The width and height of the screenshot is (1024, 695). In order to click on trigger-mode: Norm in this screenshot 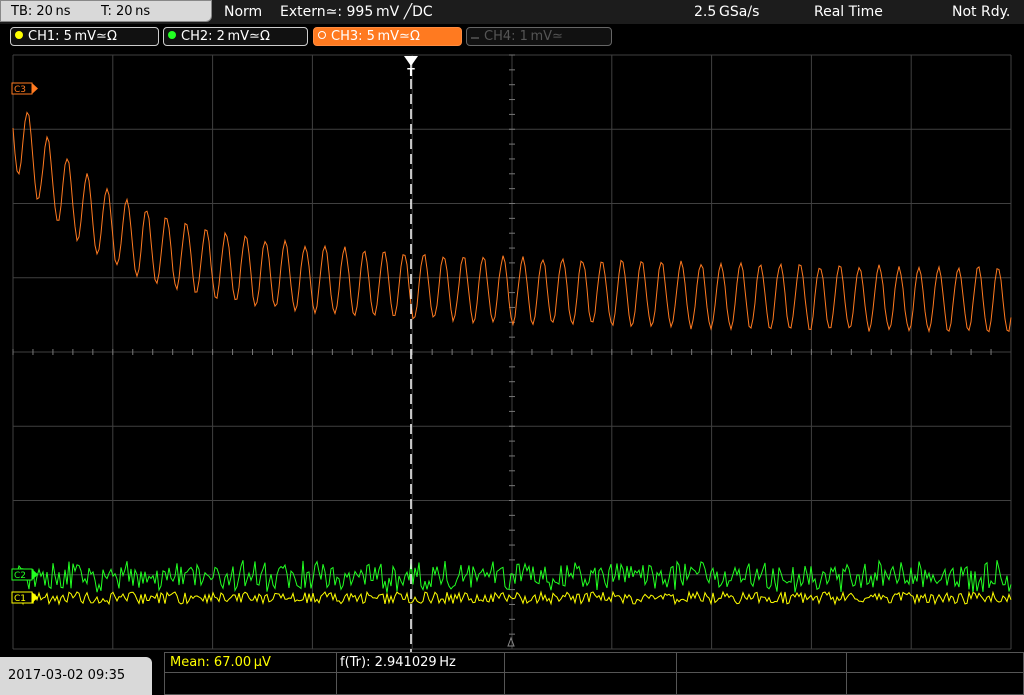, I will do `click(243, 12)`.